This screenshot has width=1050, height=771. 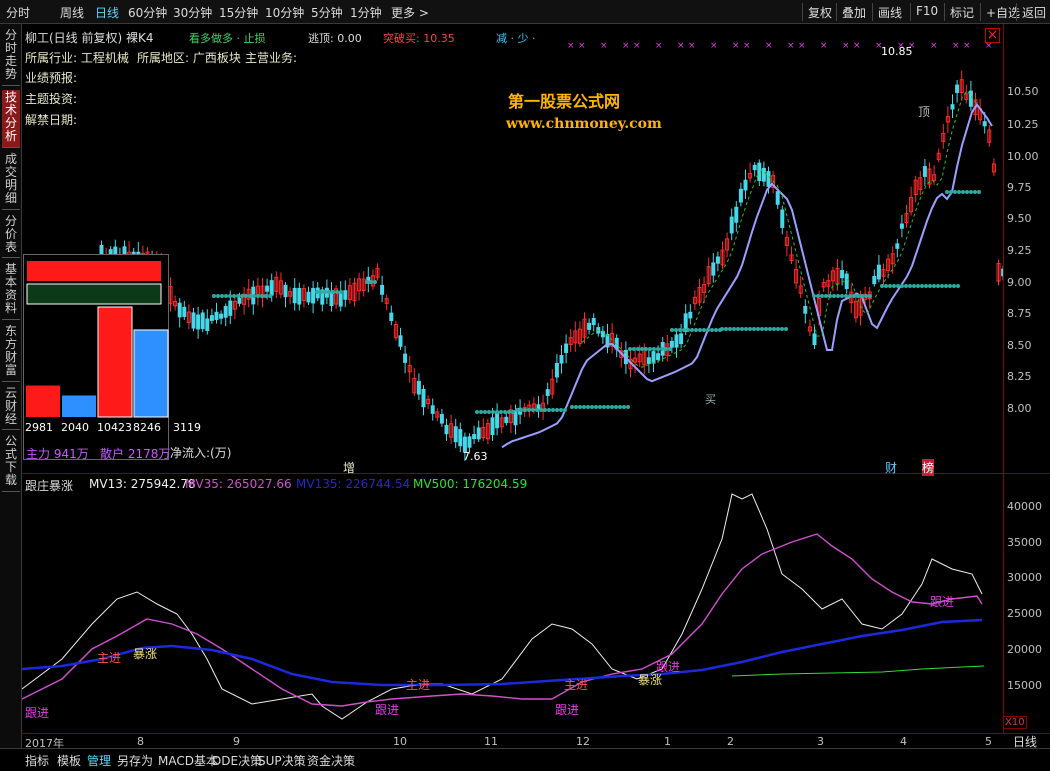 I want to click on mark-button: 标记, so click(x=961, y=12).